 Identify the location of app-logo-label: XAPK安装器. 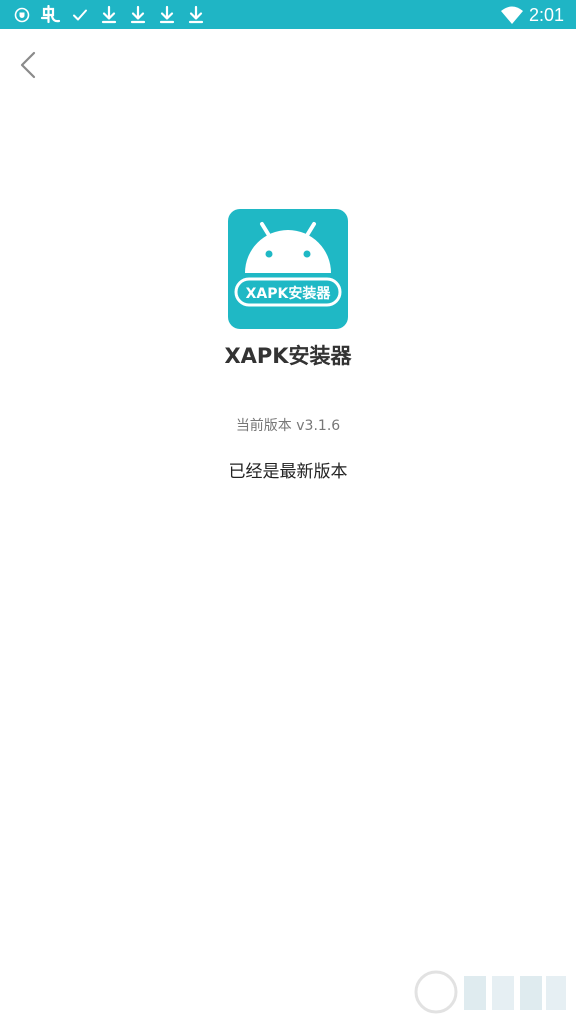
(289, 293).